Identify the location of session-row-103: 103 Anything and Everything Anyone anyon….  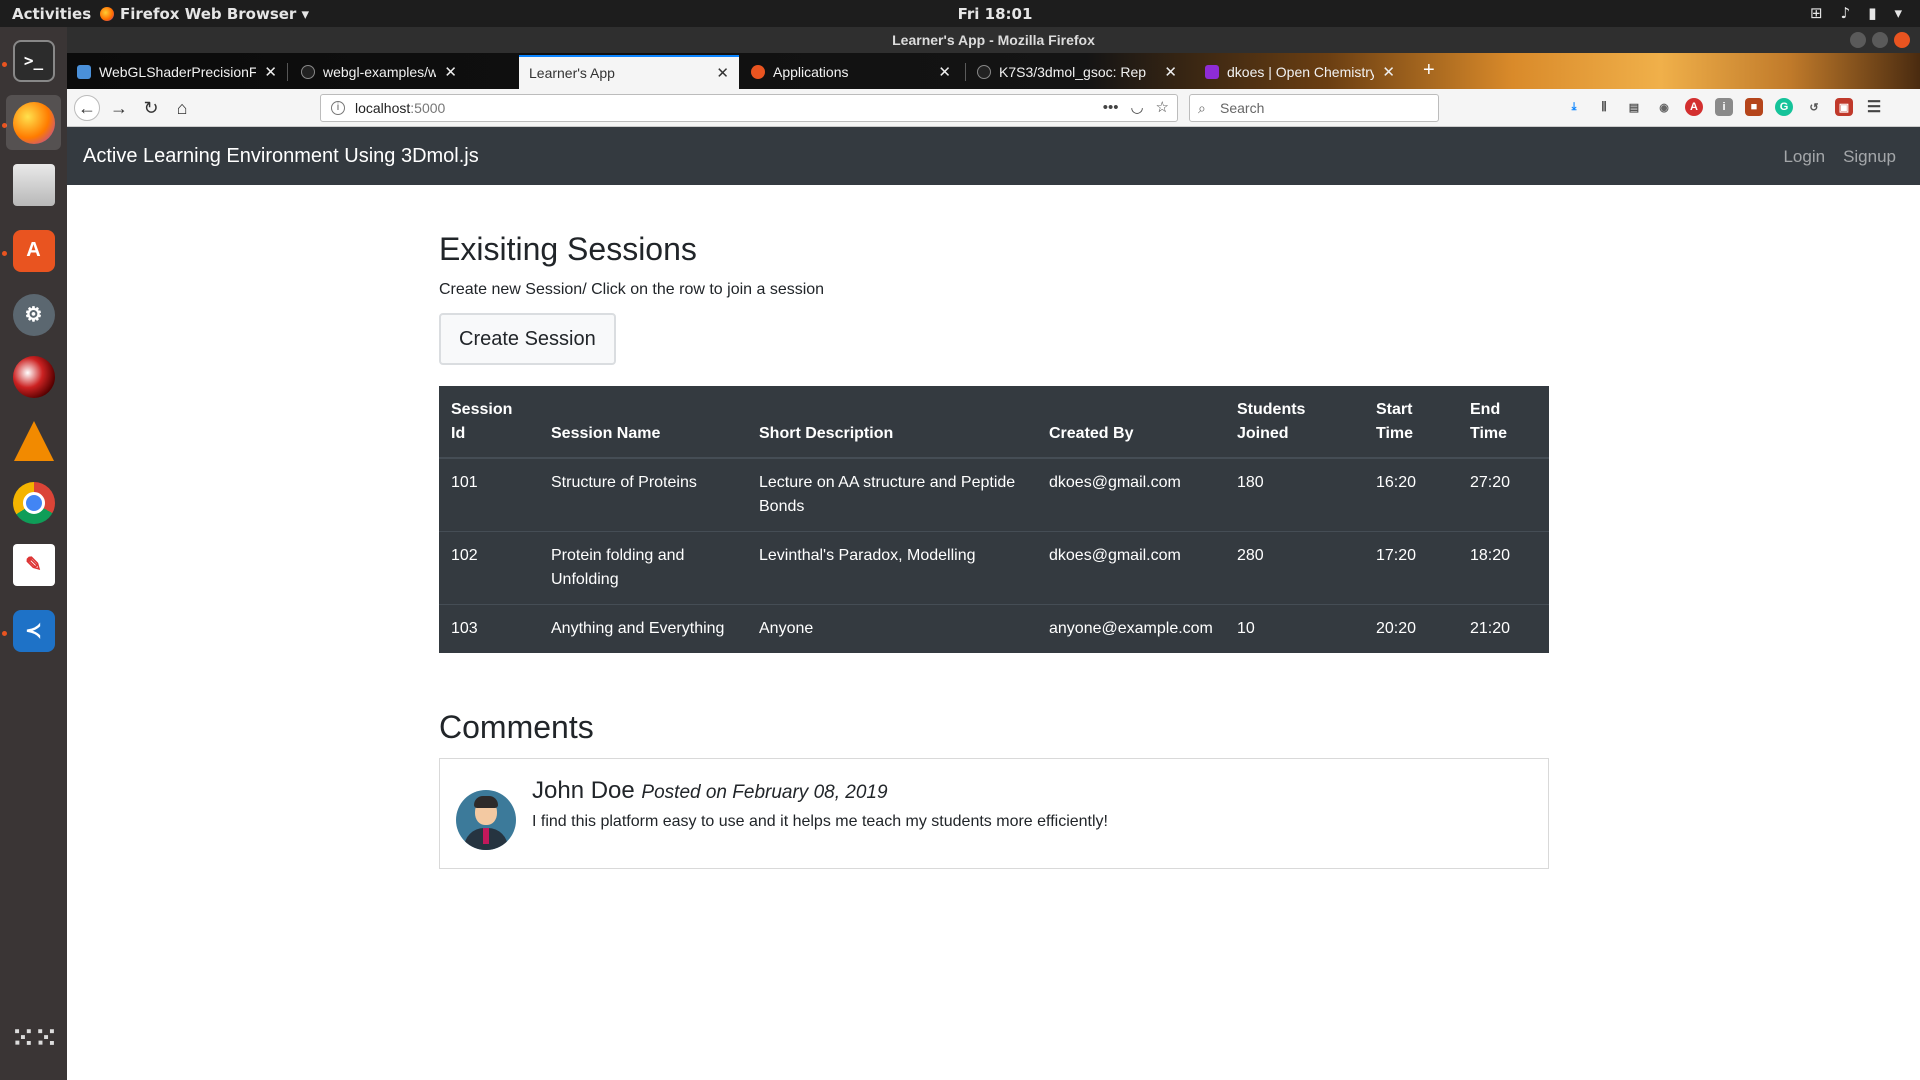
(994, 628).